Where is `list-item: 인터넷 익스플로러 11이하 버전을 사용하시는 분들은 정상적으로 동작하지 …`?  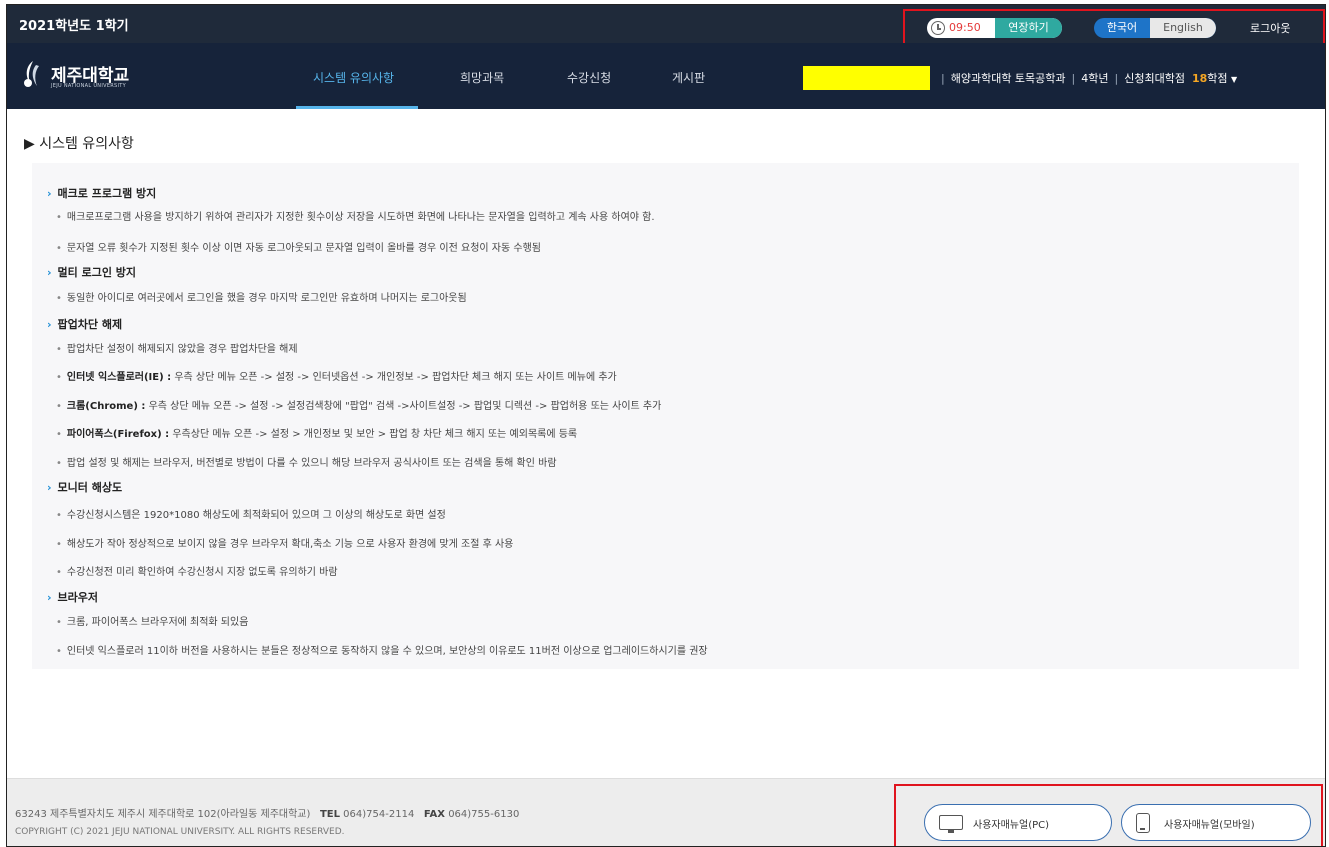 list-item: 인터넷 익스플로러 11이하 버전을 사용하시는 분들은 정상적으로 동작하지 … is located at coordinates (382, 649).